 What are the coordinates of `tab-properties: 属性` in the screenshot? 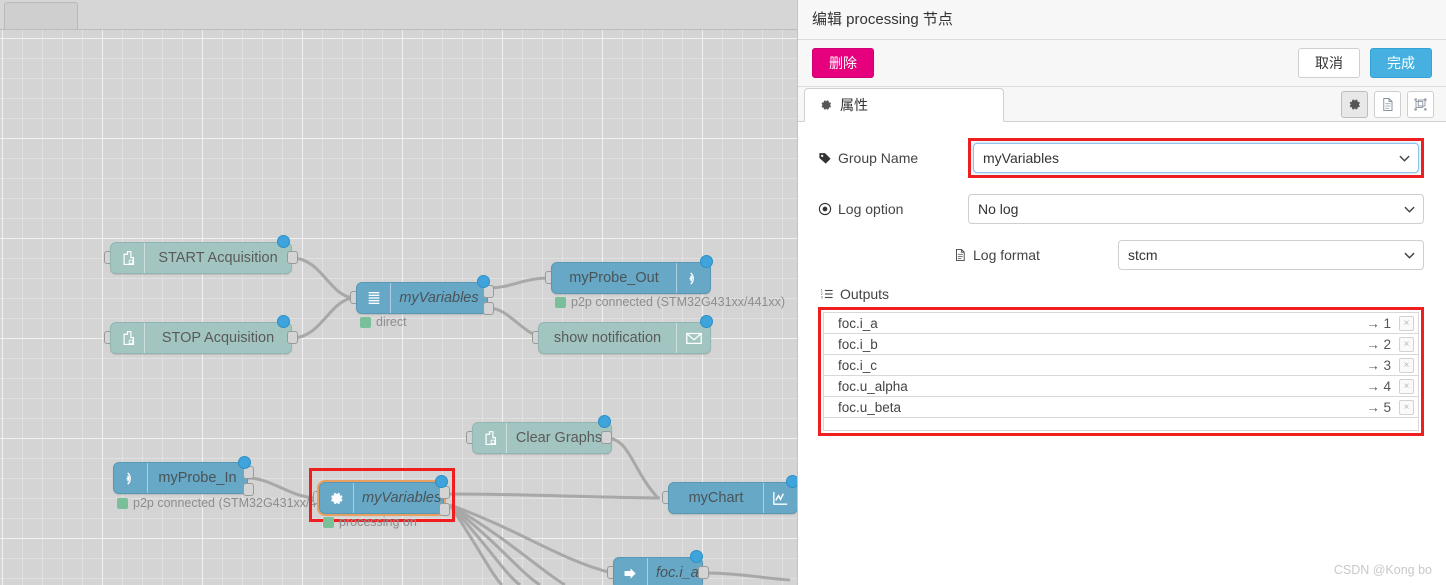 It's located at (904, 105).